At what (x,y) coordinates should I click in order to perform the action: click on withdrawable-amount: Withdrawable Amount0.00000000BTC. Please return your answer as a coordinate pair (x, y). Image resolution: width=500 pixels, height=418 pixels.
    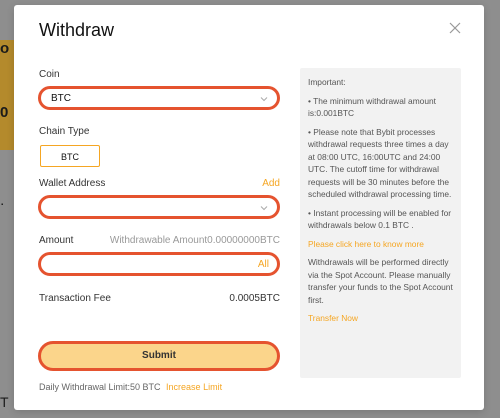
    Looking at the image, I should click on (194, 240).